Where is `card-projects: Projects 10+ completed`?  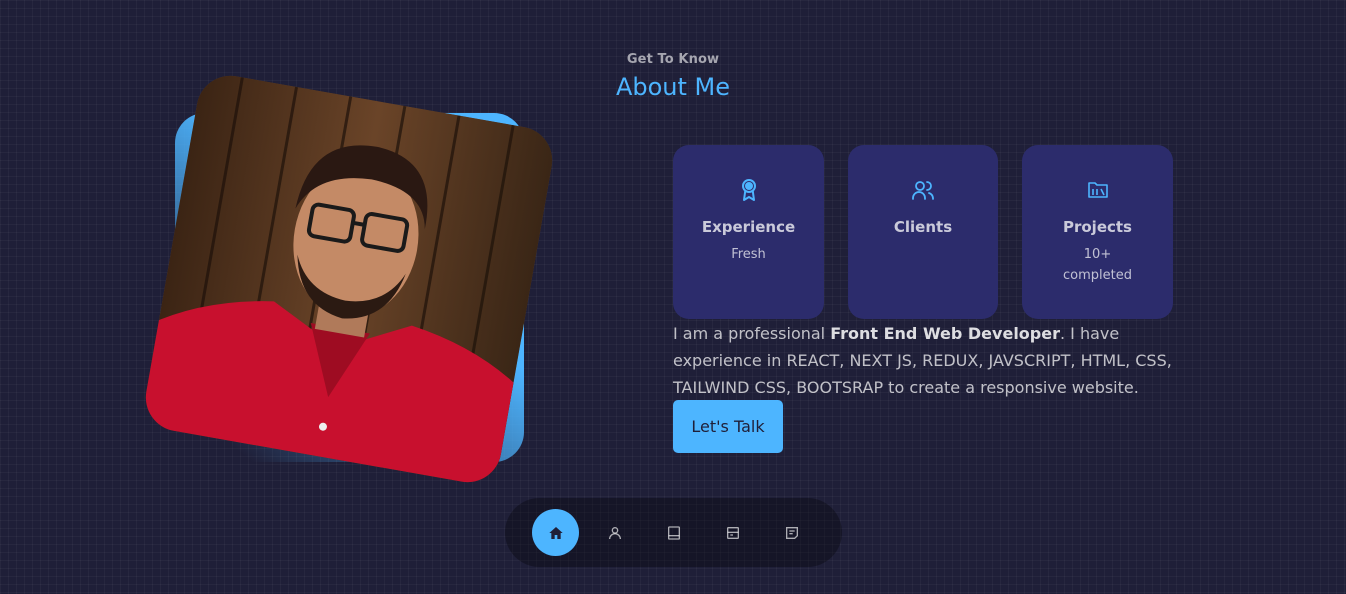 card-projects: Projects 10+ completed is located at coordinates (1097, 232).